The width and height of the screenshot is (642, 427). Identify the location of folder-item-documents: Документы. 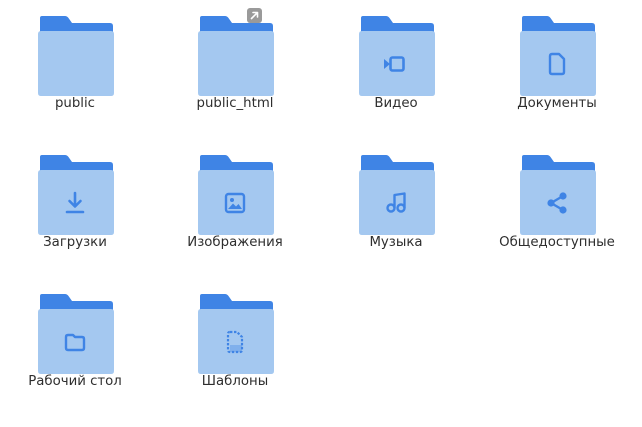
(557, 66).